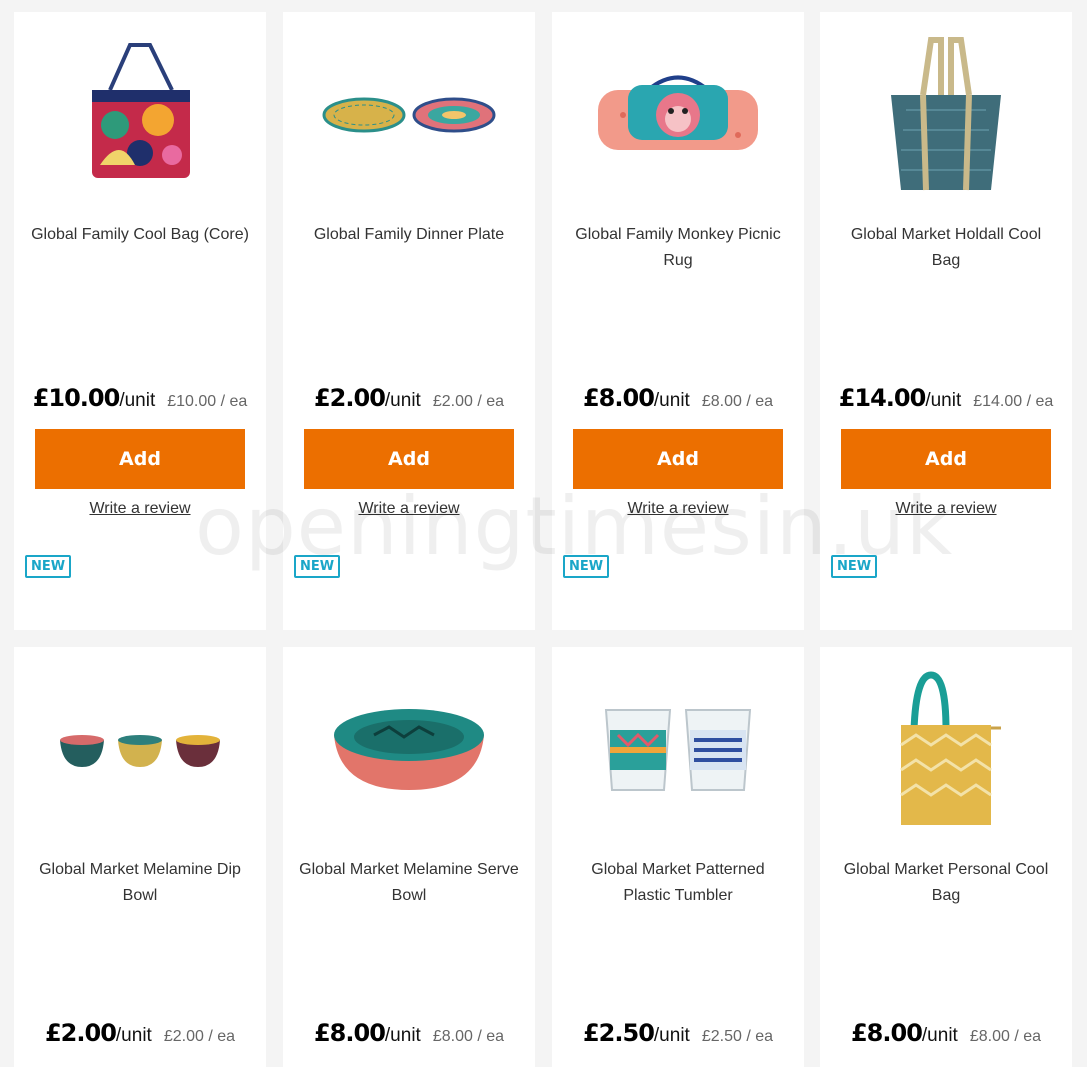  I want to click on floral-cool-bag-image, so click(140, 115).